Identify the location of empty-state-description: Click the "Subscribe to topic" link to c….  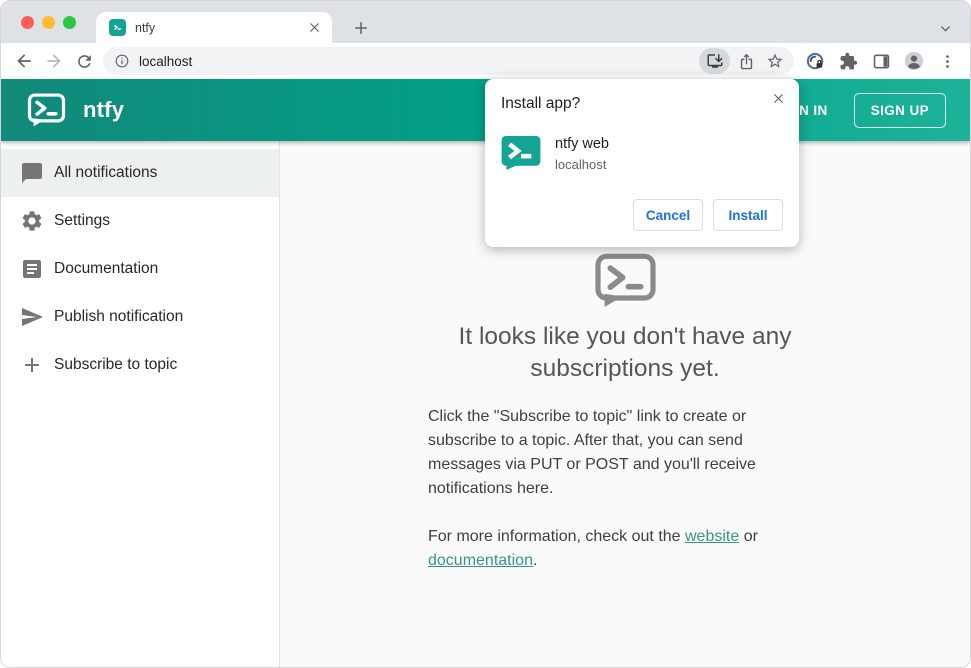
(603, 489).